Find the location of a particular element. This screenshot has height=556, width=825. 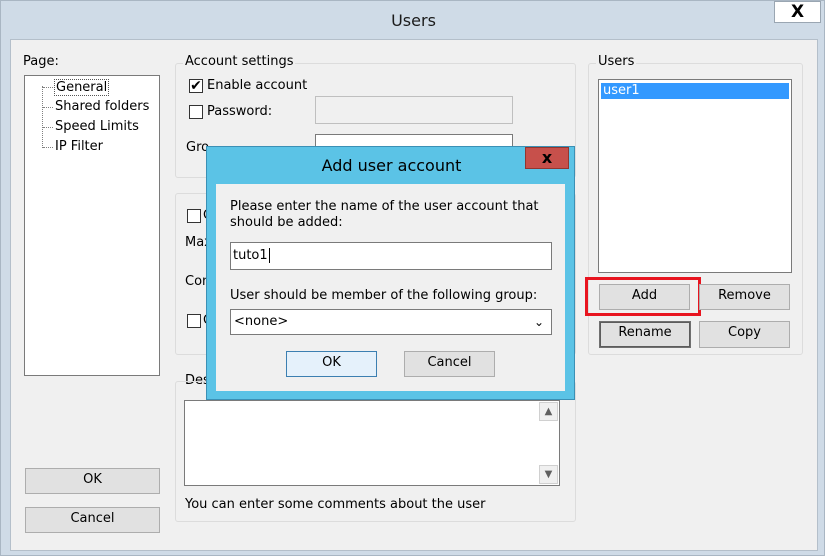

ok-button: OK is located at coordinates (92, 481).